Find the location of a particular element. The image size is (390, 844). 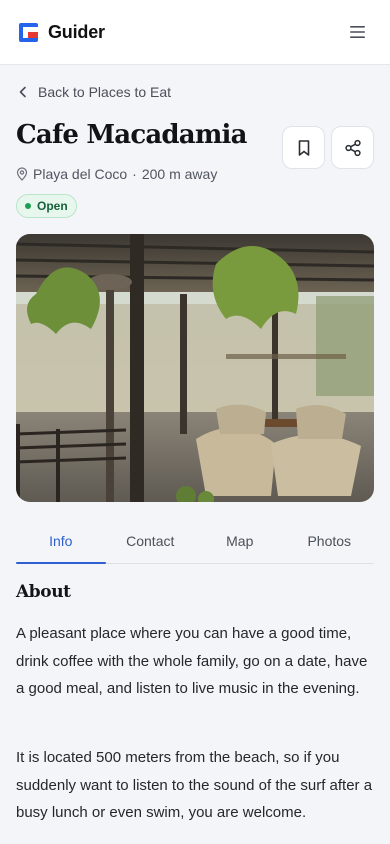

place-distance: 200 m away is located at coordinates (179, 174).